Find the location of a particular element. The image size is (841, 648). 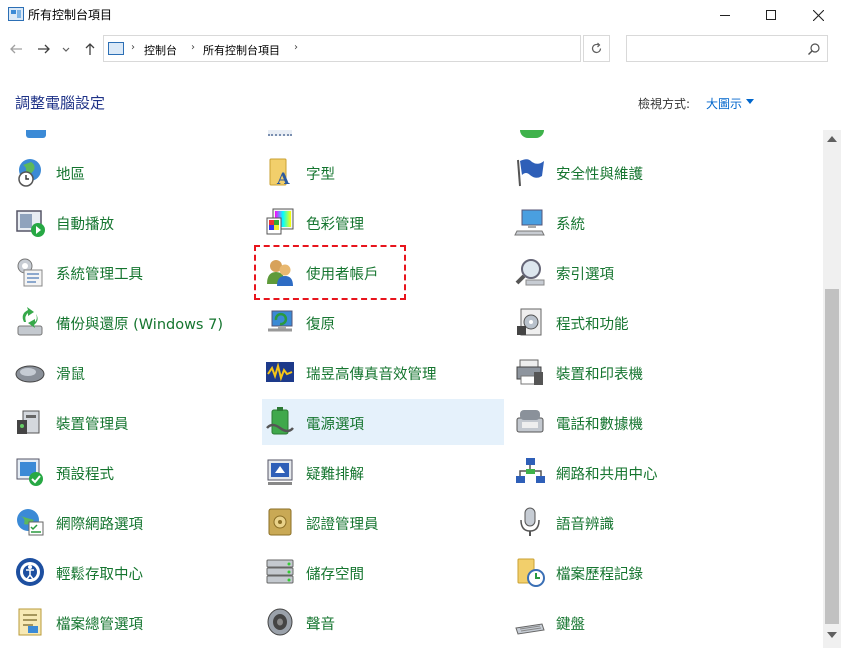

control-panel-item-label: 色彩管理 is located at coordinates (335, 223).